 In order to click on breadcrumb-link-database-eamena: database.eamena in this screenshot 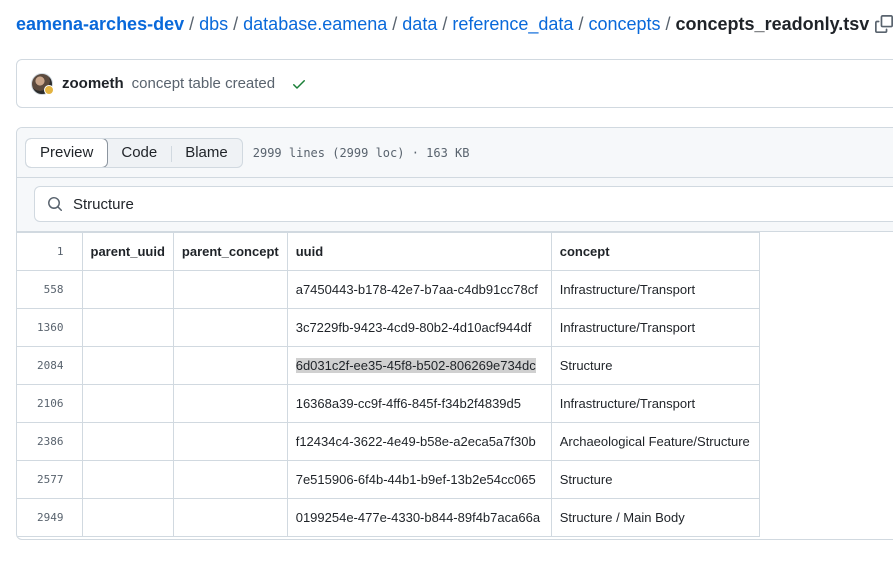, I will do `click(315, 24)`.